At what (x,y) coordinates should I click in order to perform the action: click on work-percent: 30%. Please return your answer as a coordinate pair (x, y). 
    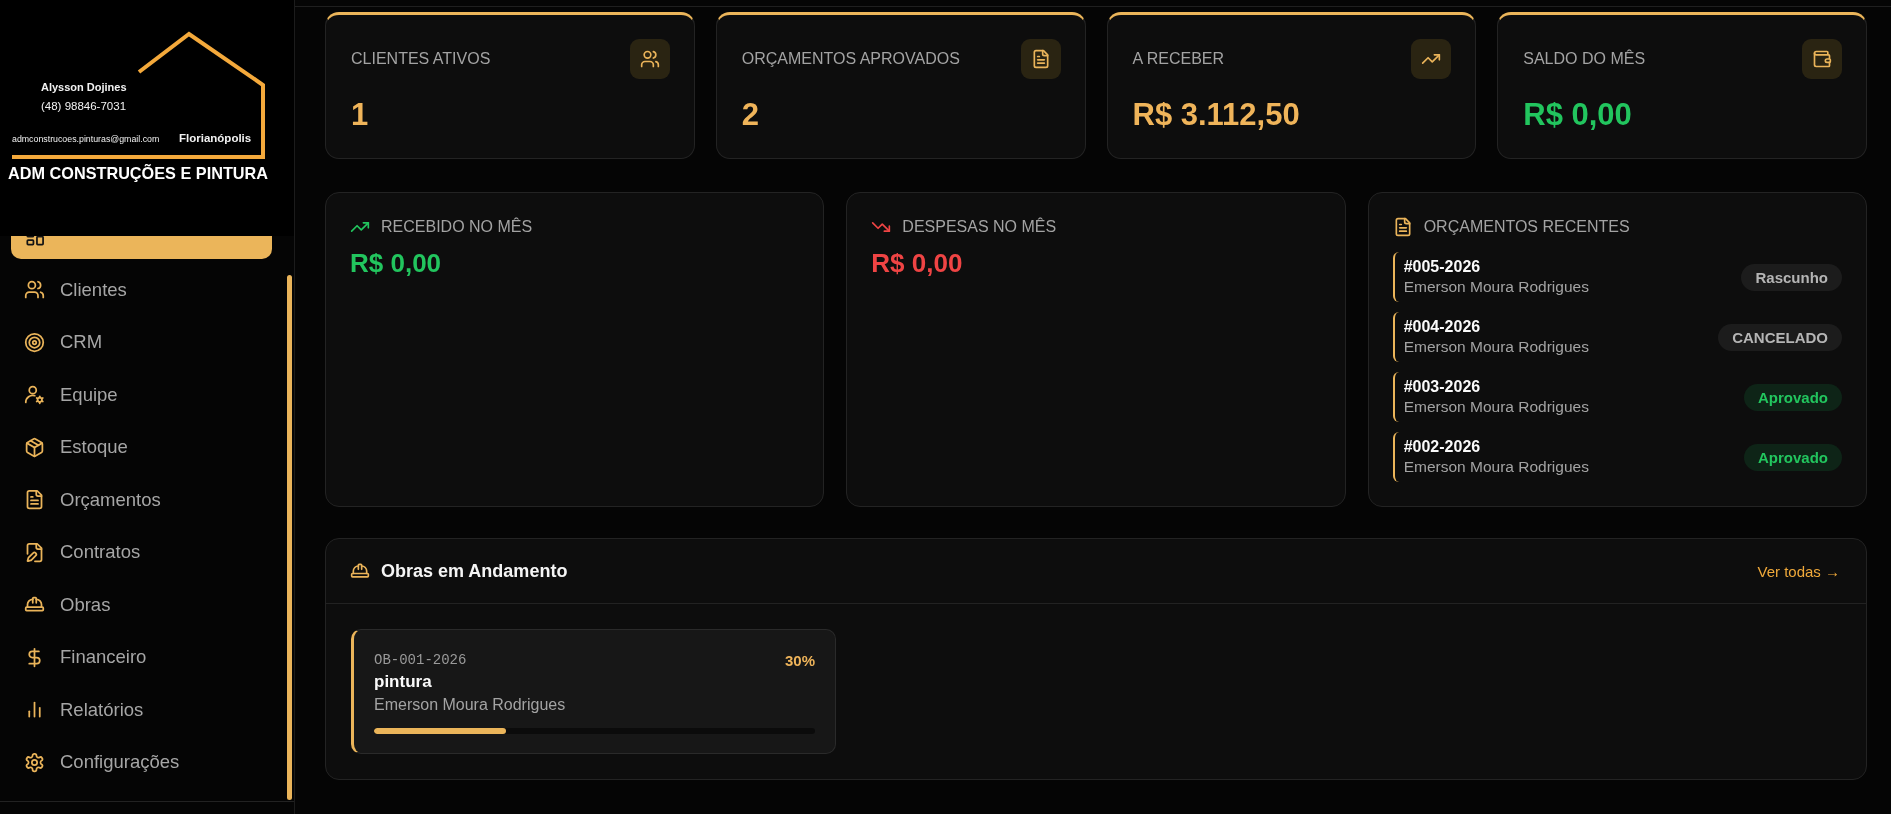
    Looking at the image, I should click on (799, 660).